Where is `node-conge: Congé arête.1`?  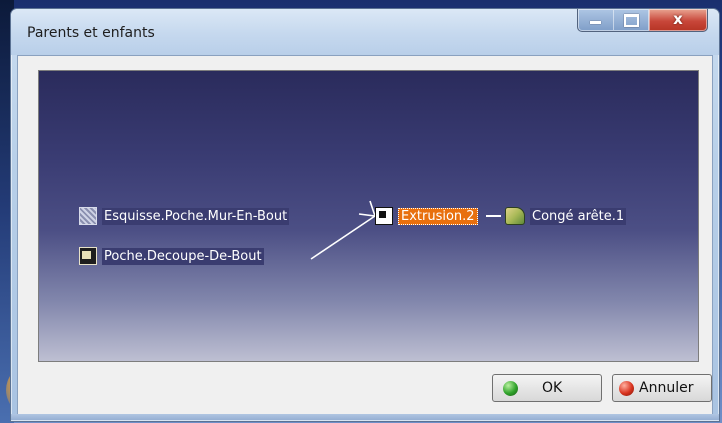 node-conge: Congé arête.1 is located at coordinates (566, 216).